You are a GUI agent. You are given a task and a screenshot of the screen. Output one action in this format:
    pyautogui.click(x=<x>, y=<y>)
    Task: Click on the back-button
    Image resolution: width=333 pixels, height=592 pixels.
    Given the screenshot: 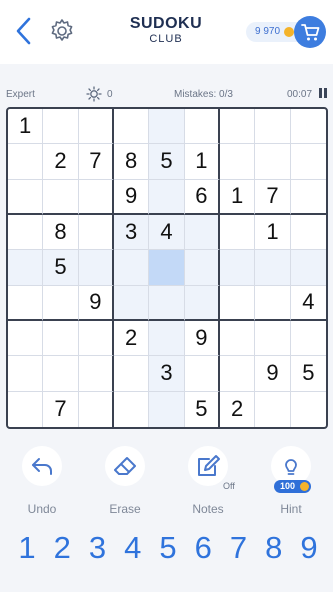 What is the action you would take?
    pyautogui.click(x=24, y=31)
    